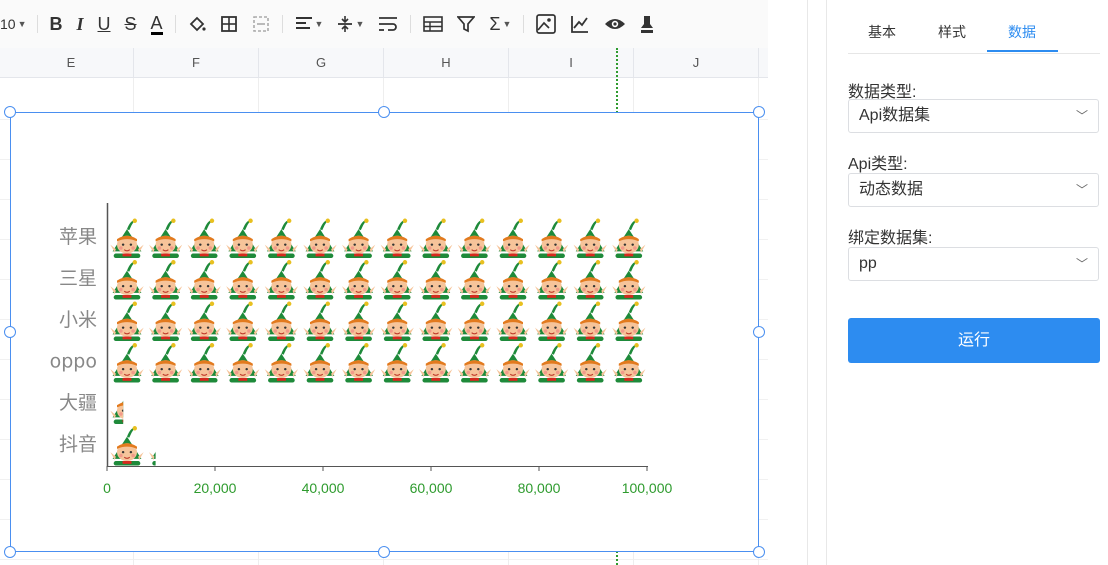 This screenshot has width=1108, height=565. I want to click on column-header-h: H, so click(446, 63).